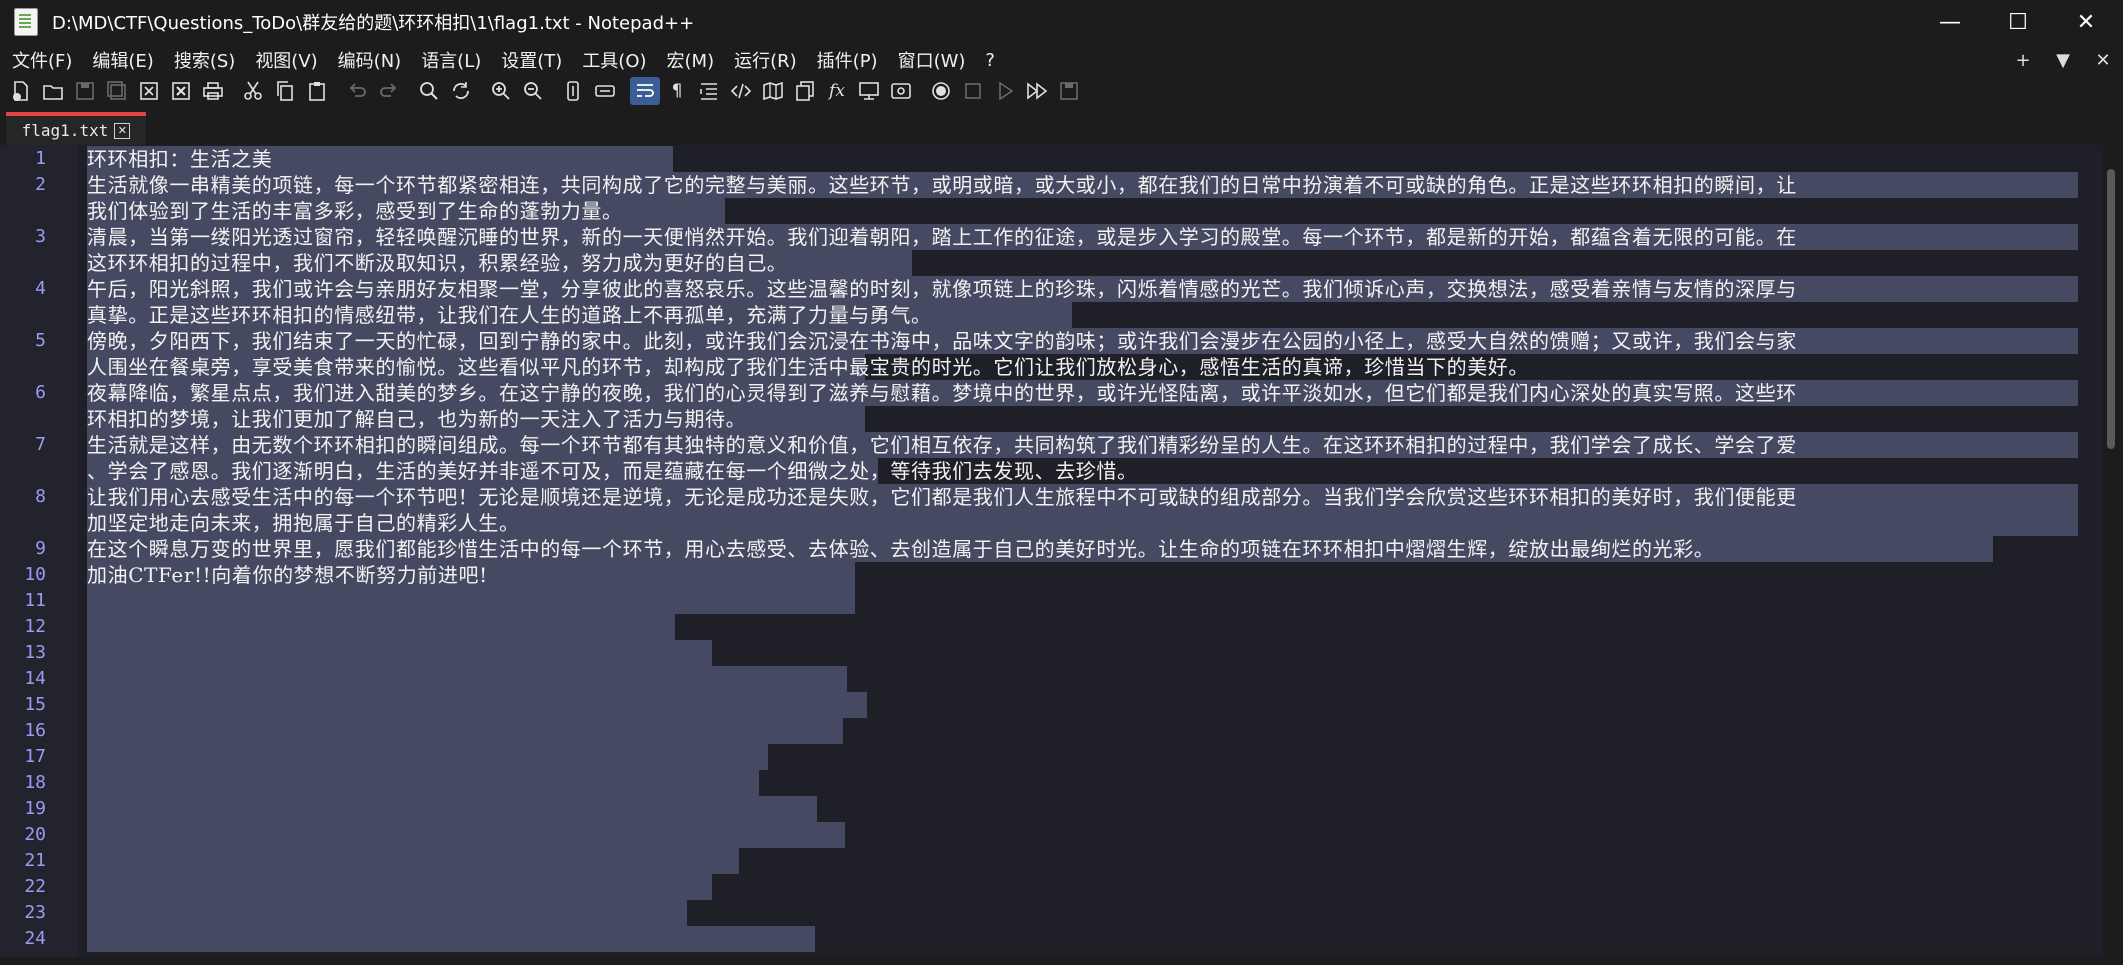 This screenshot has height=965, width=2123. Describe the element at coordinates (677, 91) in the screenshot. I see `show-all-chars-icon: ¶` at that location.